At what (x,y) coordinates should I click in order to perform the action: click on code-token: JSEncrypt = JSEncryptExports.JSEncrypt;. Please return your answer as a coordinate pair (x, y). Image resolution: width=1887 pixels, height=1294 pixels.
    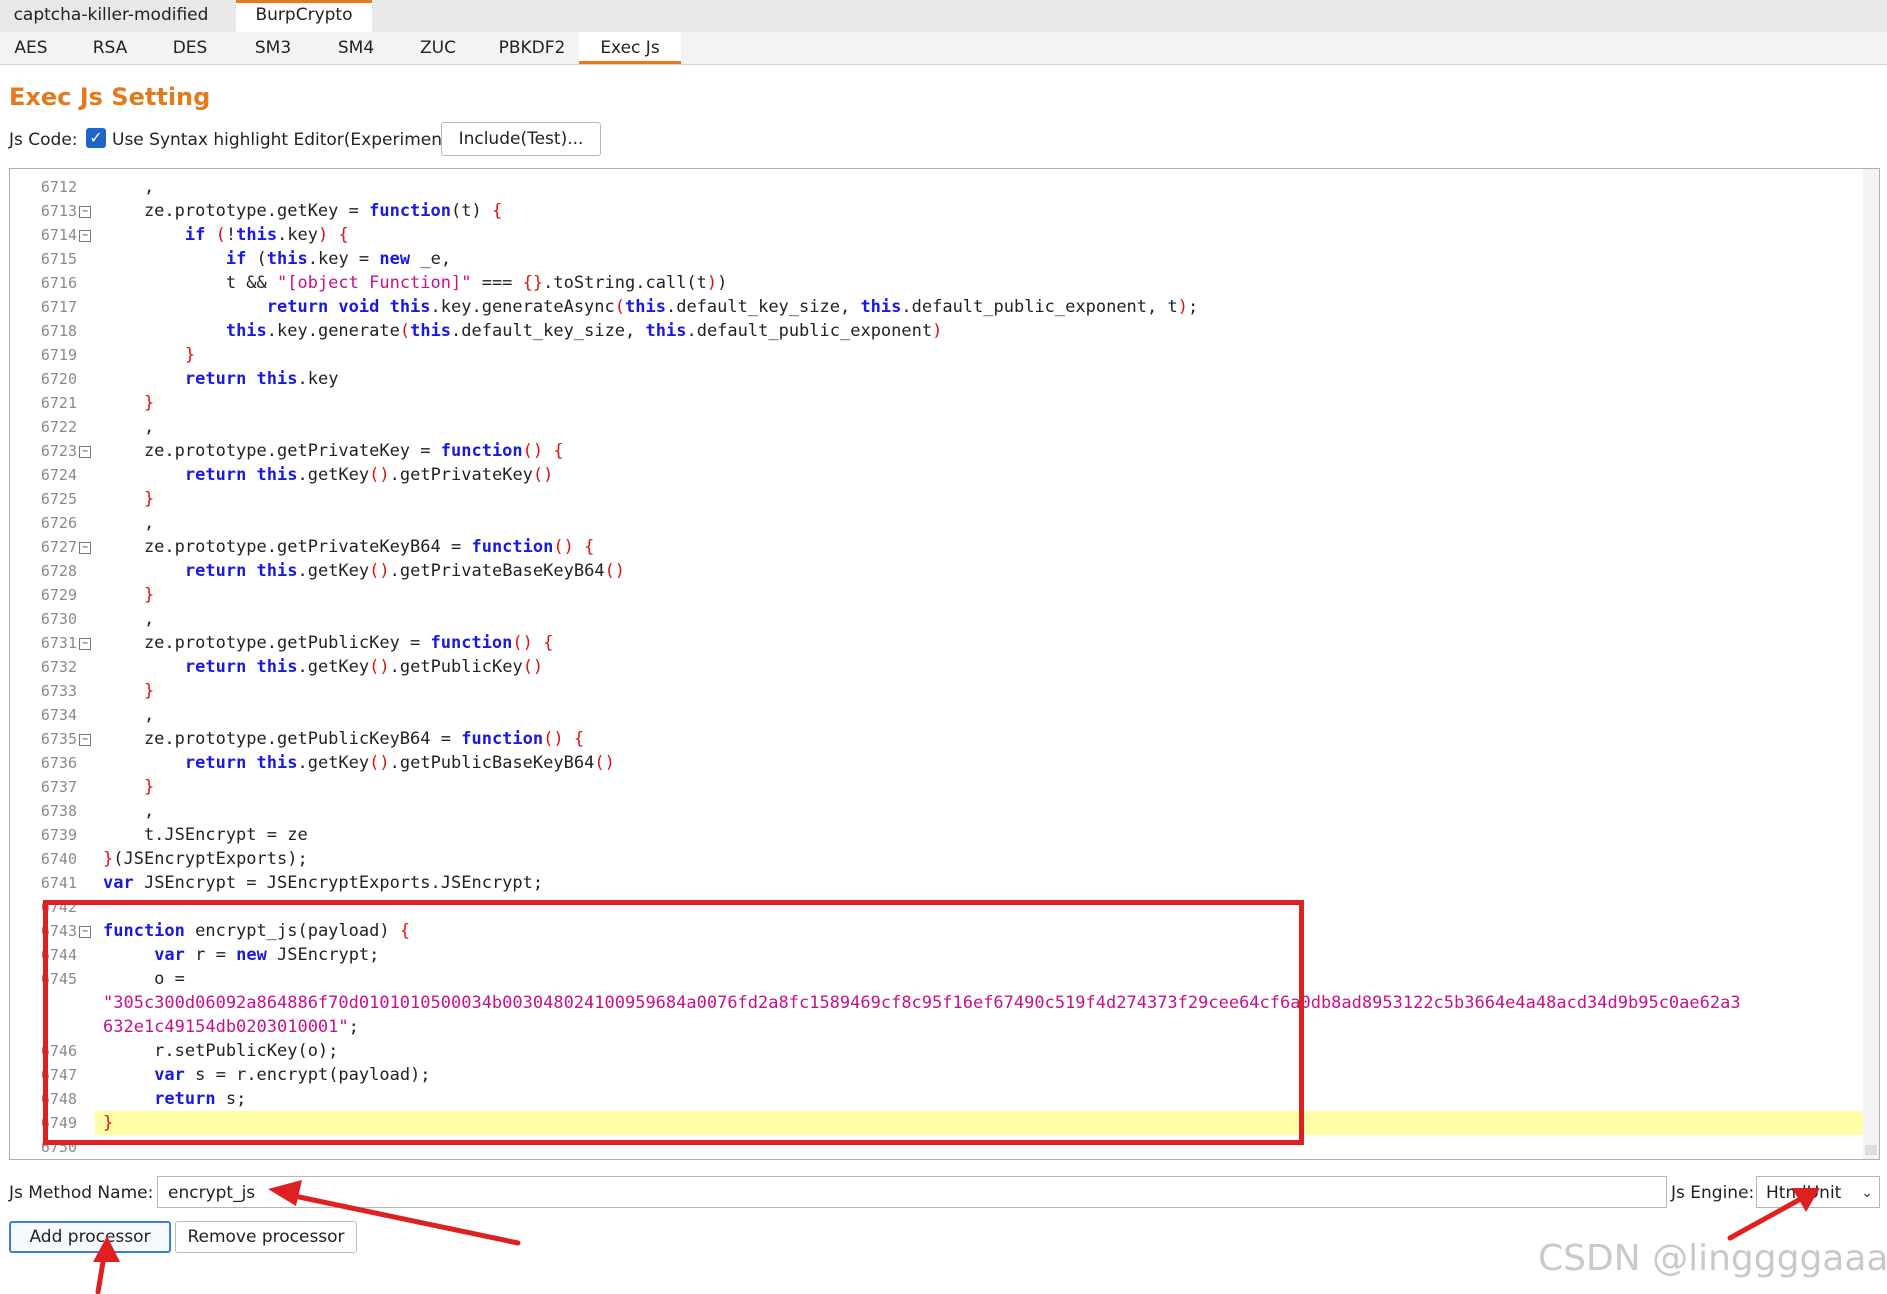
    Looking at the image, I should click on (338, 883).